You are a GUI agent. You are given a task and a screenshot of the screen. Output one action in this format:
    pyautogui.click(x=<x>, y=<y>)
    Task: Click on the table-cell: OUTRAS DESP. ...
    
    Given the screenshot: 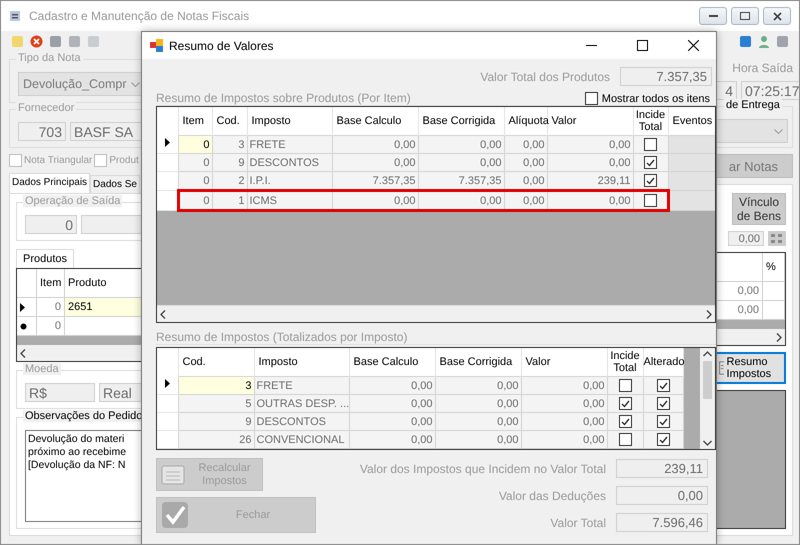 What is the action you would take?
    pyautogui.click(x=301, y=403)
    